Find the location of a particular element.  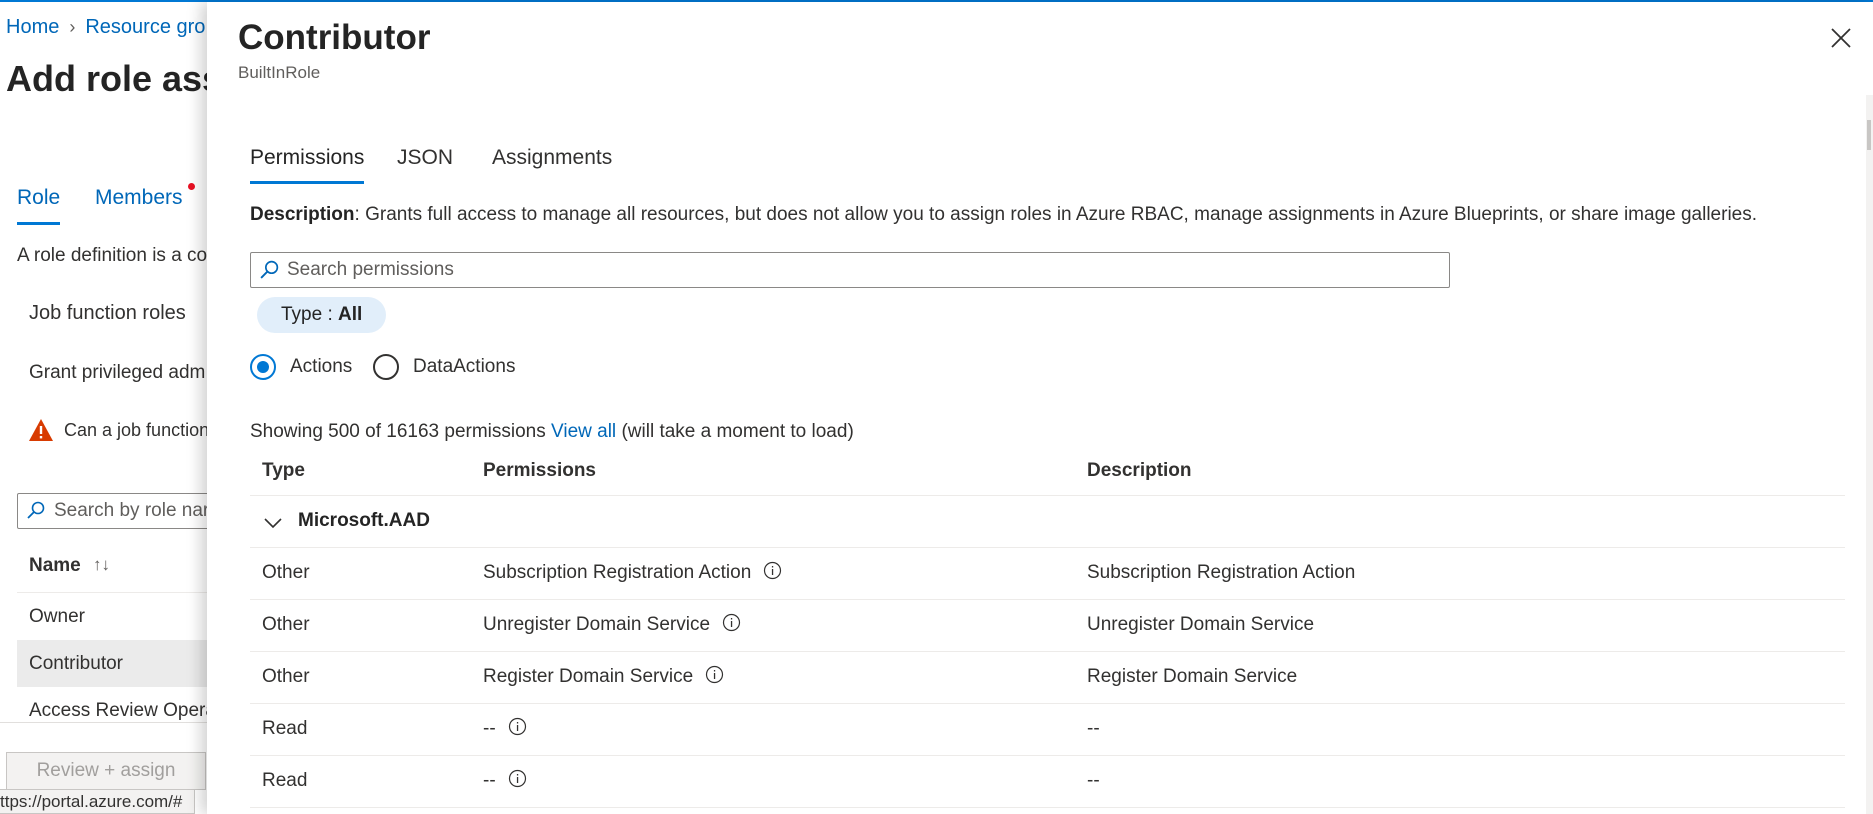

row-permission-text: Register Domain Service is located at coordinates (588, 676).